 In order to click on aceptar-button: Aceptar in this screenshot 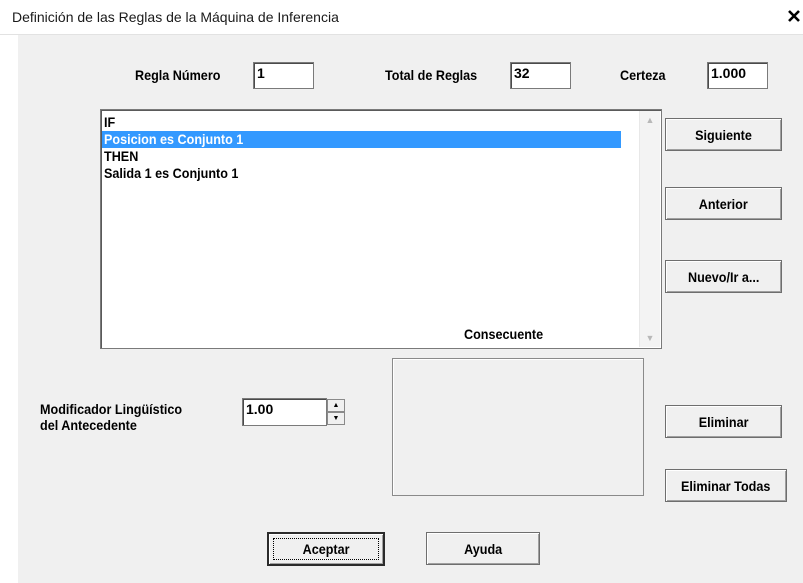, I will do `click(326, 549)`.